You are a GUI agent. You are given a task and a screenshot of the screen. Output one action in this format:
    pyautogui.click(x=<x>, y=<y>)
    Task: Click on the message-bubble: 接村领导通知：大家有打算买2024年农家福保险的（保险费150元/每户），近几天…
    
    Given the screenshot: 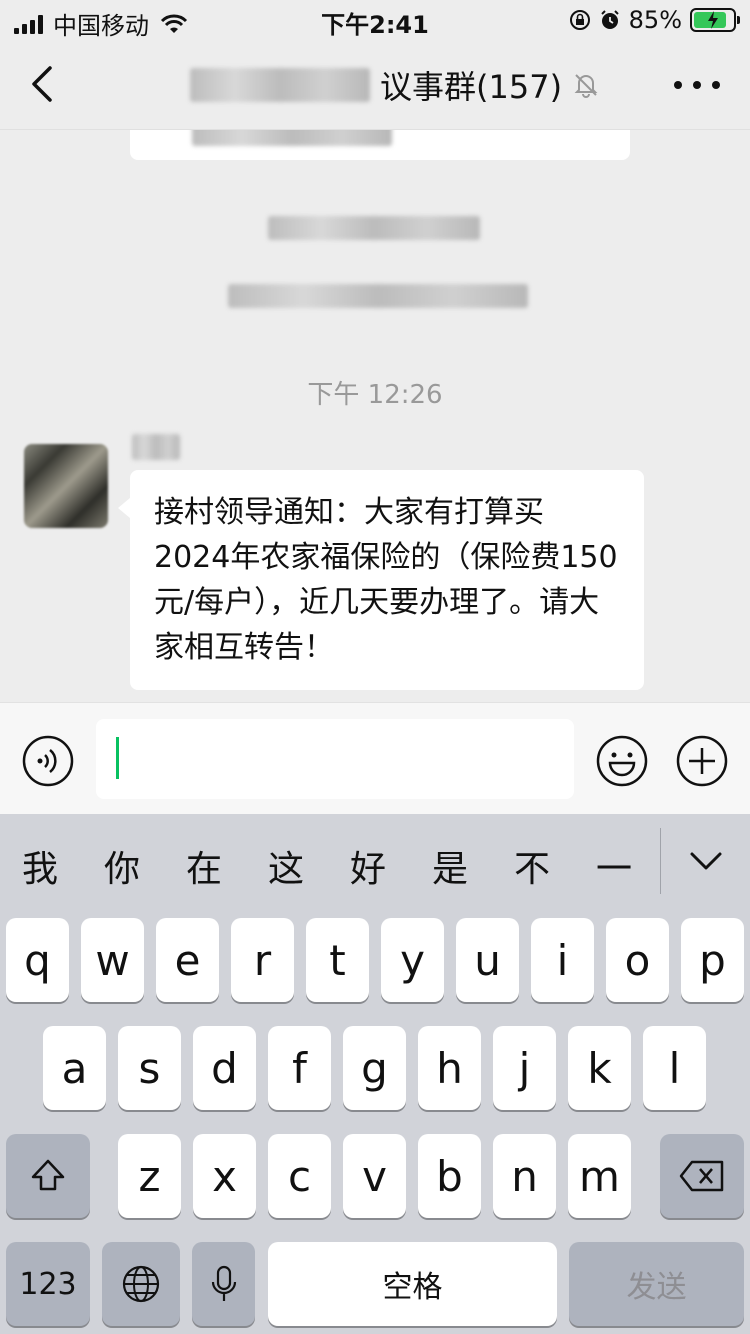 What is the action you would take?
    pyautogui.click(x=381, y=580)
    